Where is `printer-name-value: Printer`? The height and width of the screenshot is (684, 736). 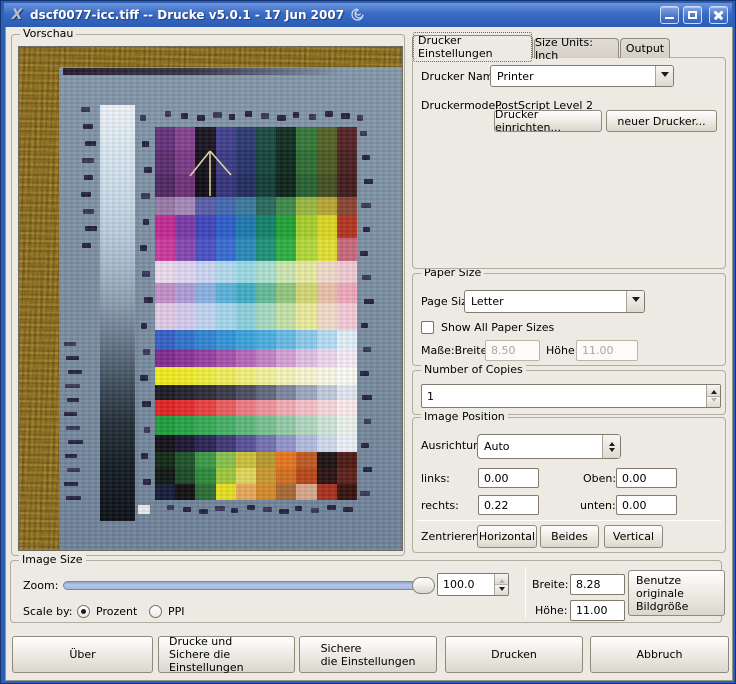 printer-name-value: Printer is located at coordinates (515, 76).